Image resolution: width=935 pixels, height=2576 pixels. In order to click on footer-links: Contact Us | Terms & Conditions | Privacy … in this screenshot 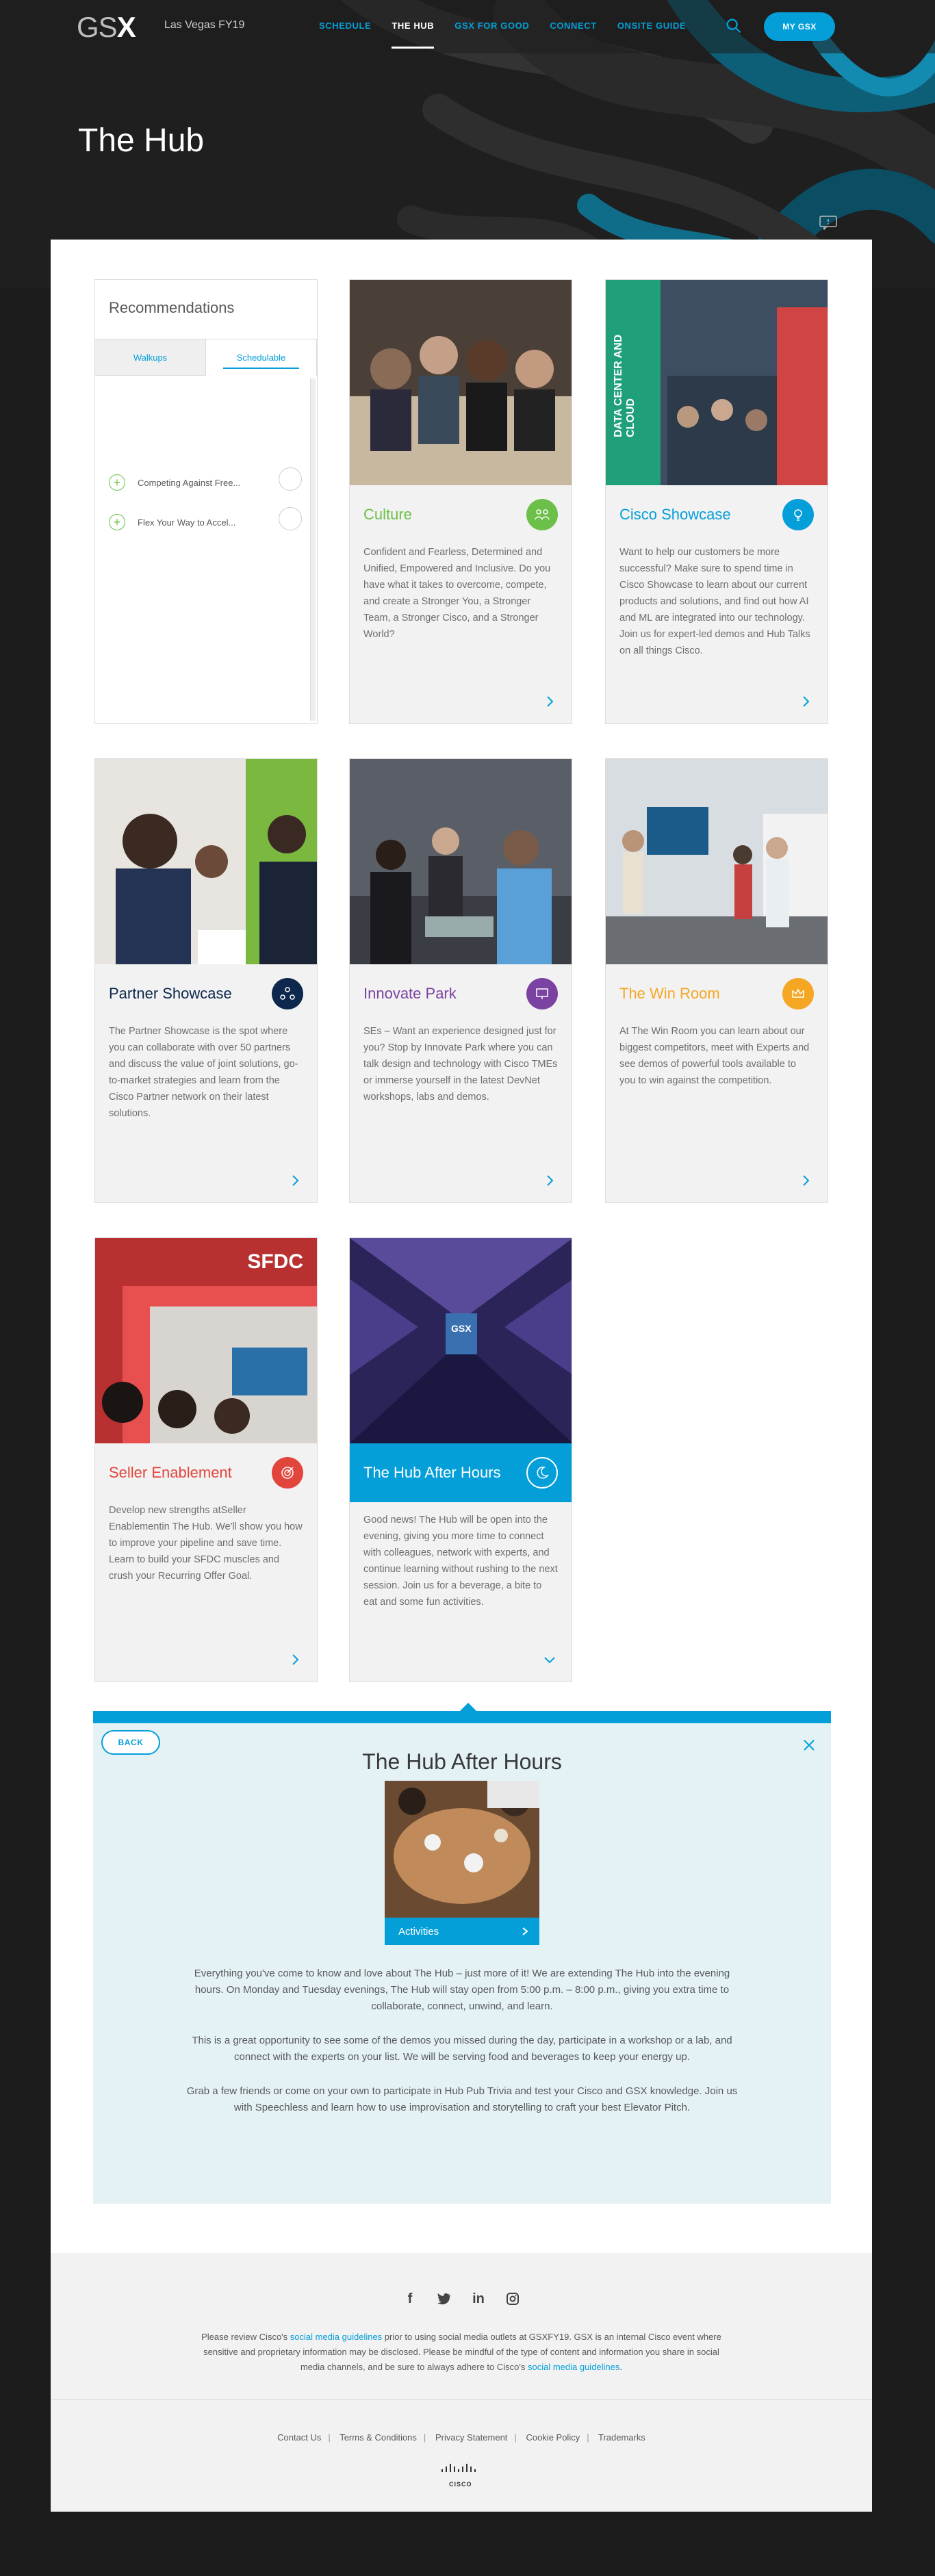, I will do `click(461, 2437)`.